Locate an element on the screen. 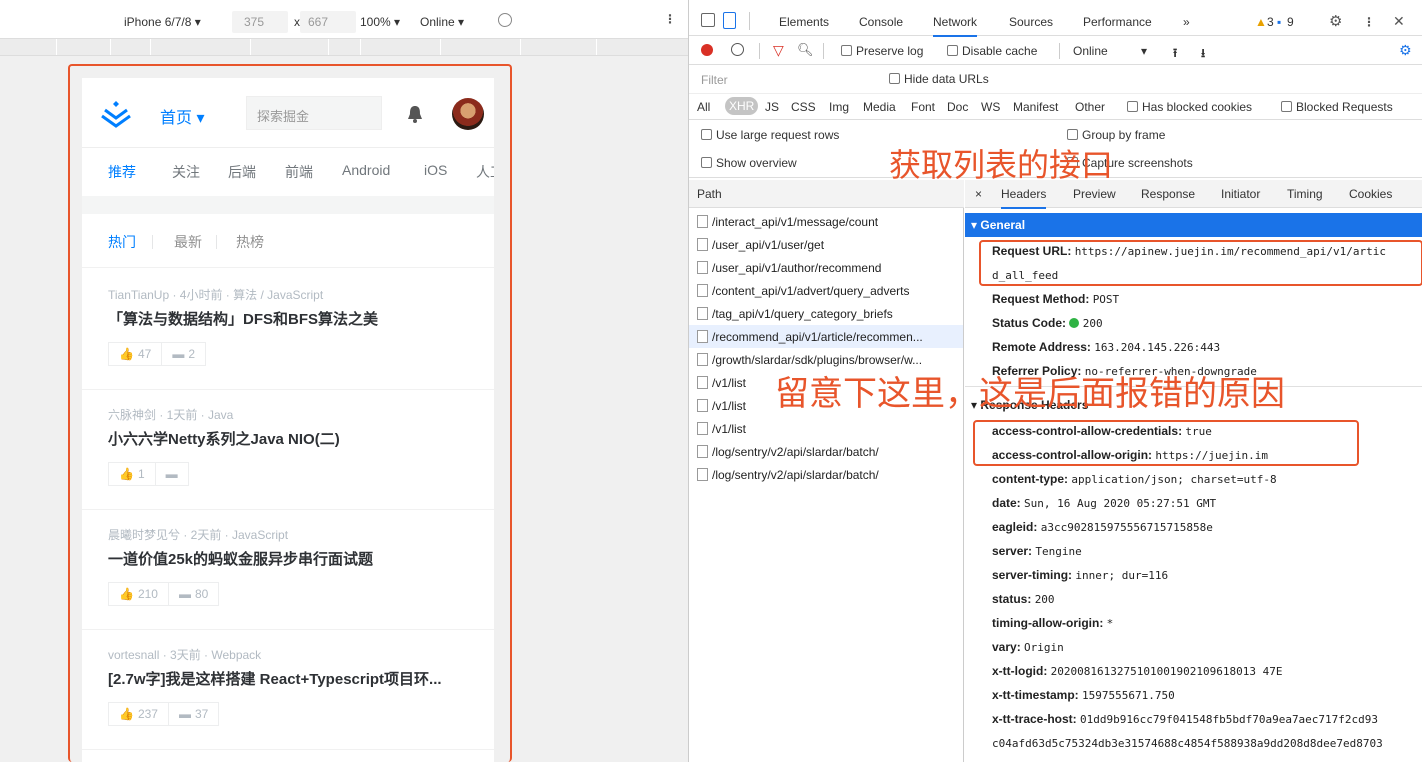  rotate-icon is located at coordinates (505, 20).